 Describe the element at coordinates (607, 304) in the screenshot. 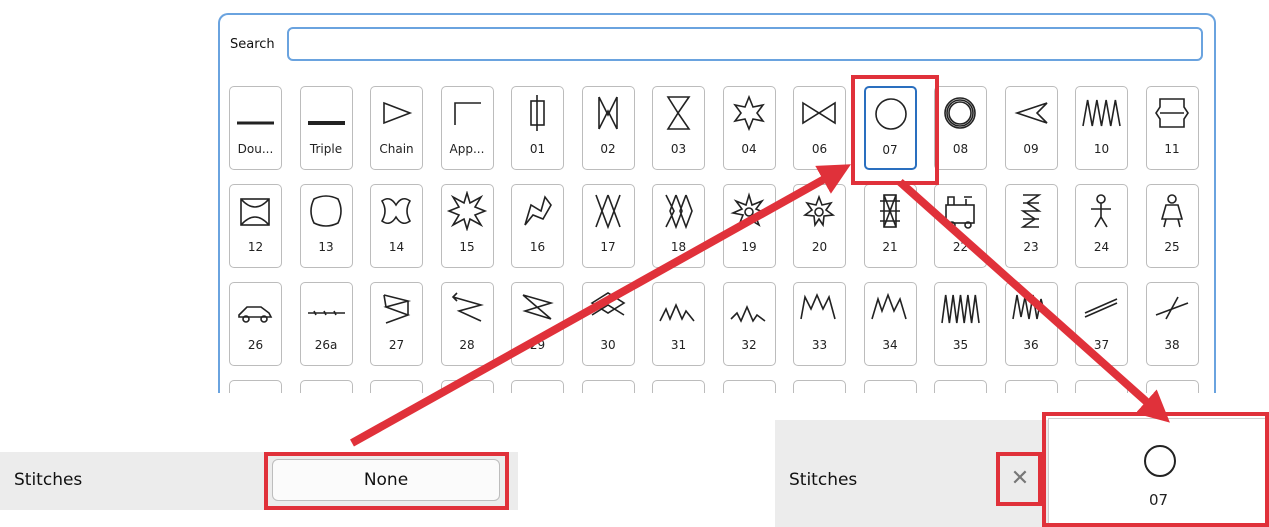

I see `stitch-30-icon` at that location.